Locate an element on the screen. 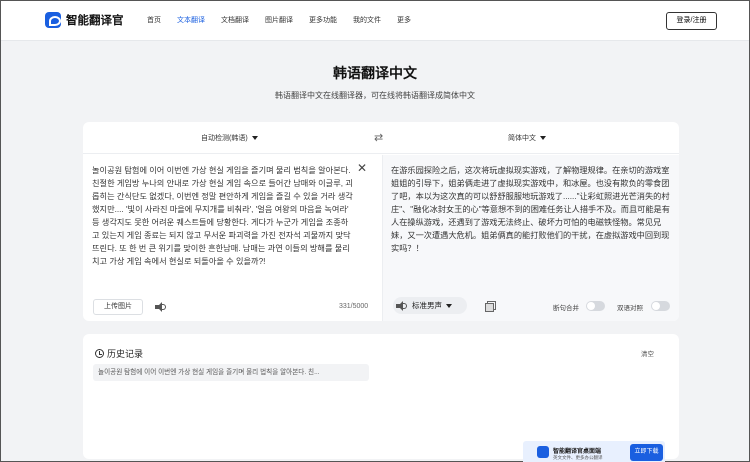 The image size is (750, 462). source-language-select: 自动检测(韩语) is located at coordinates (229, 138).